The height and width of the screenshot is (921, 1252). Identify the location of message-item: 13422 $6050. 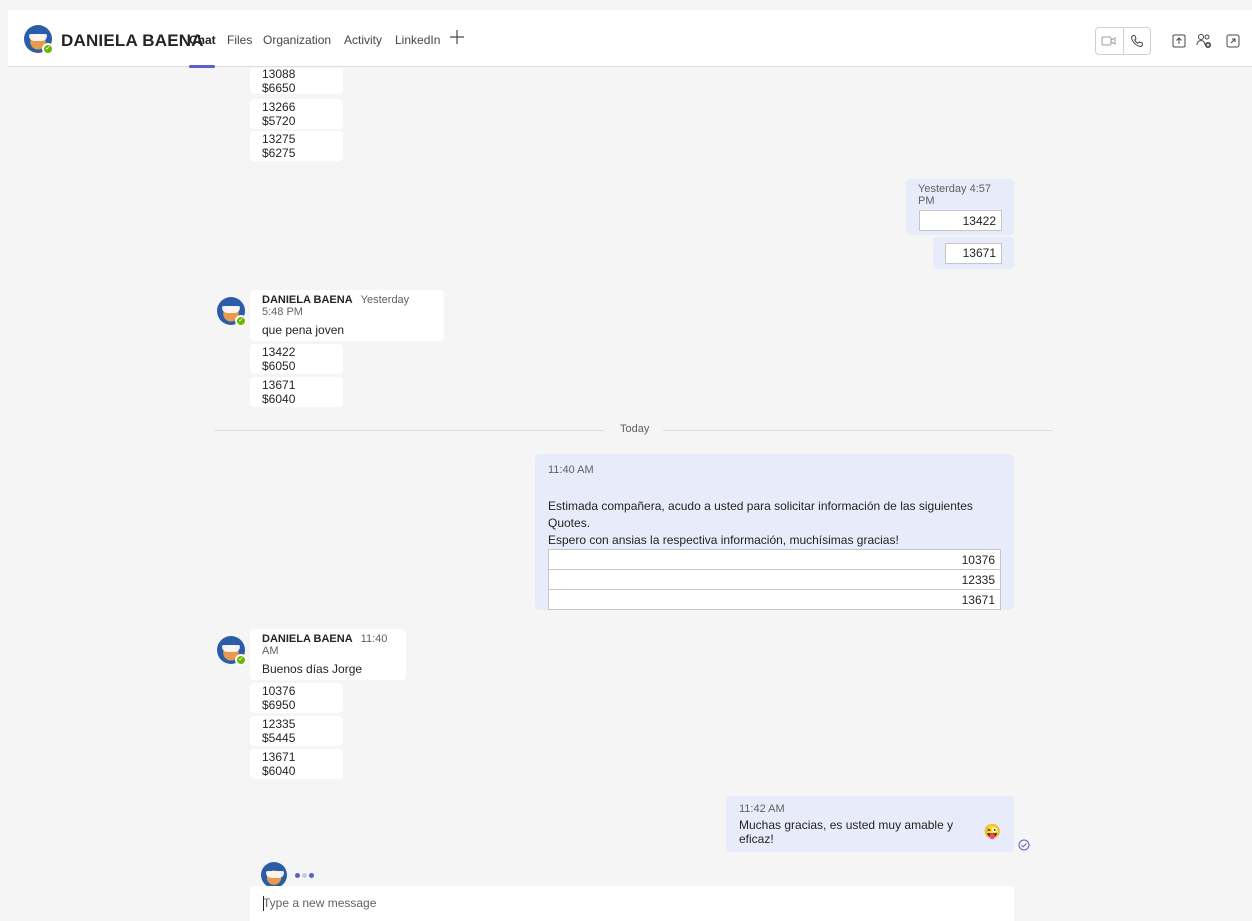
(296, 359).